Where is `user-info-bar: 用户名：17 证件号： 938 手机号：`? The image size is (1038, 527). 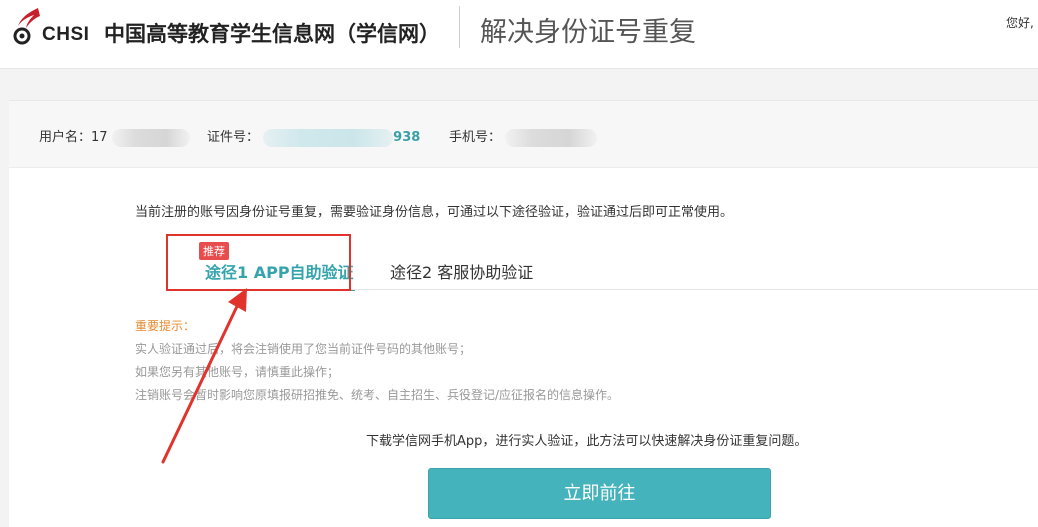 user-info-bar: 用户名：17 证件号： 938 手机号： is located at coordinates (523, 134).